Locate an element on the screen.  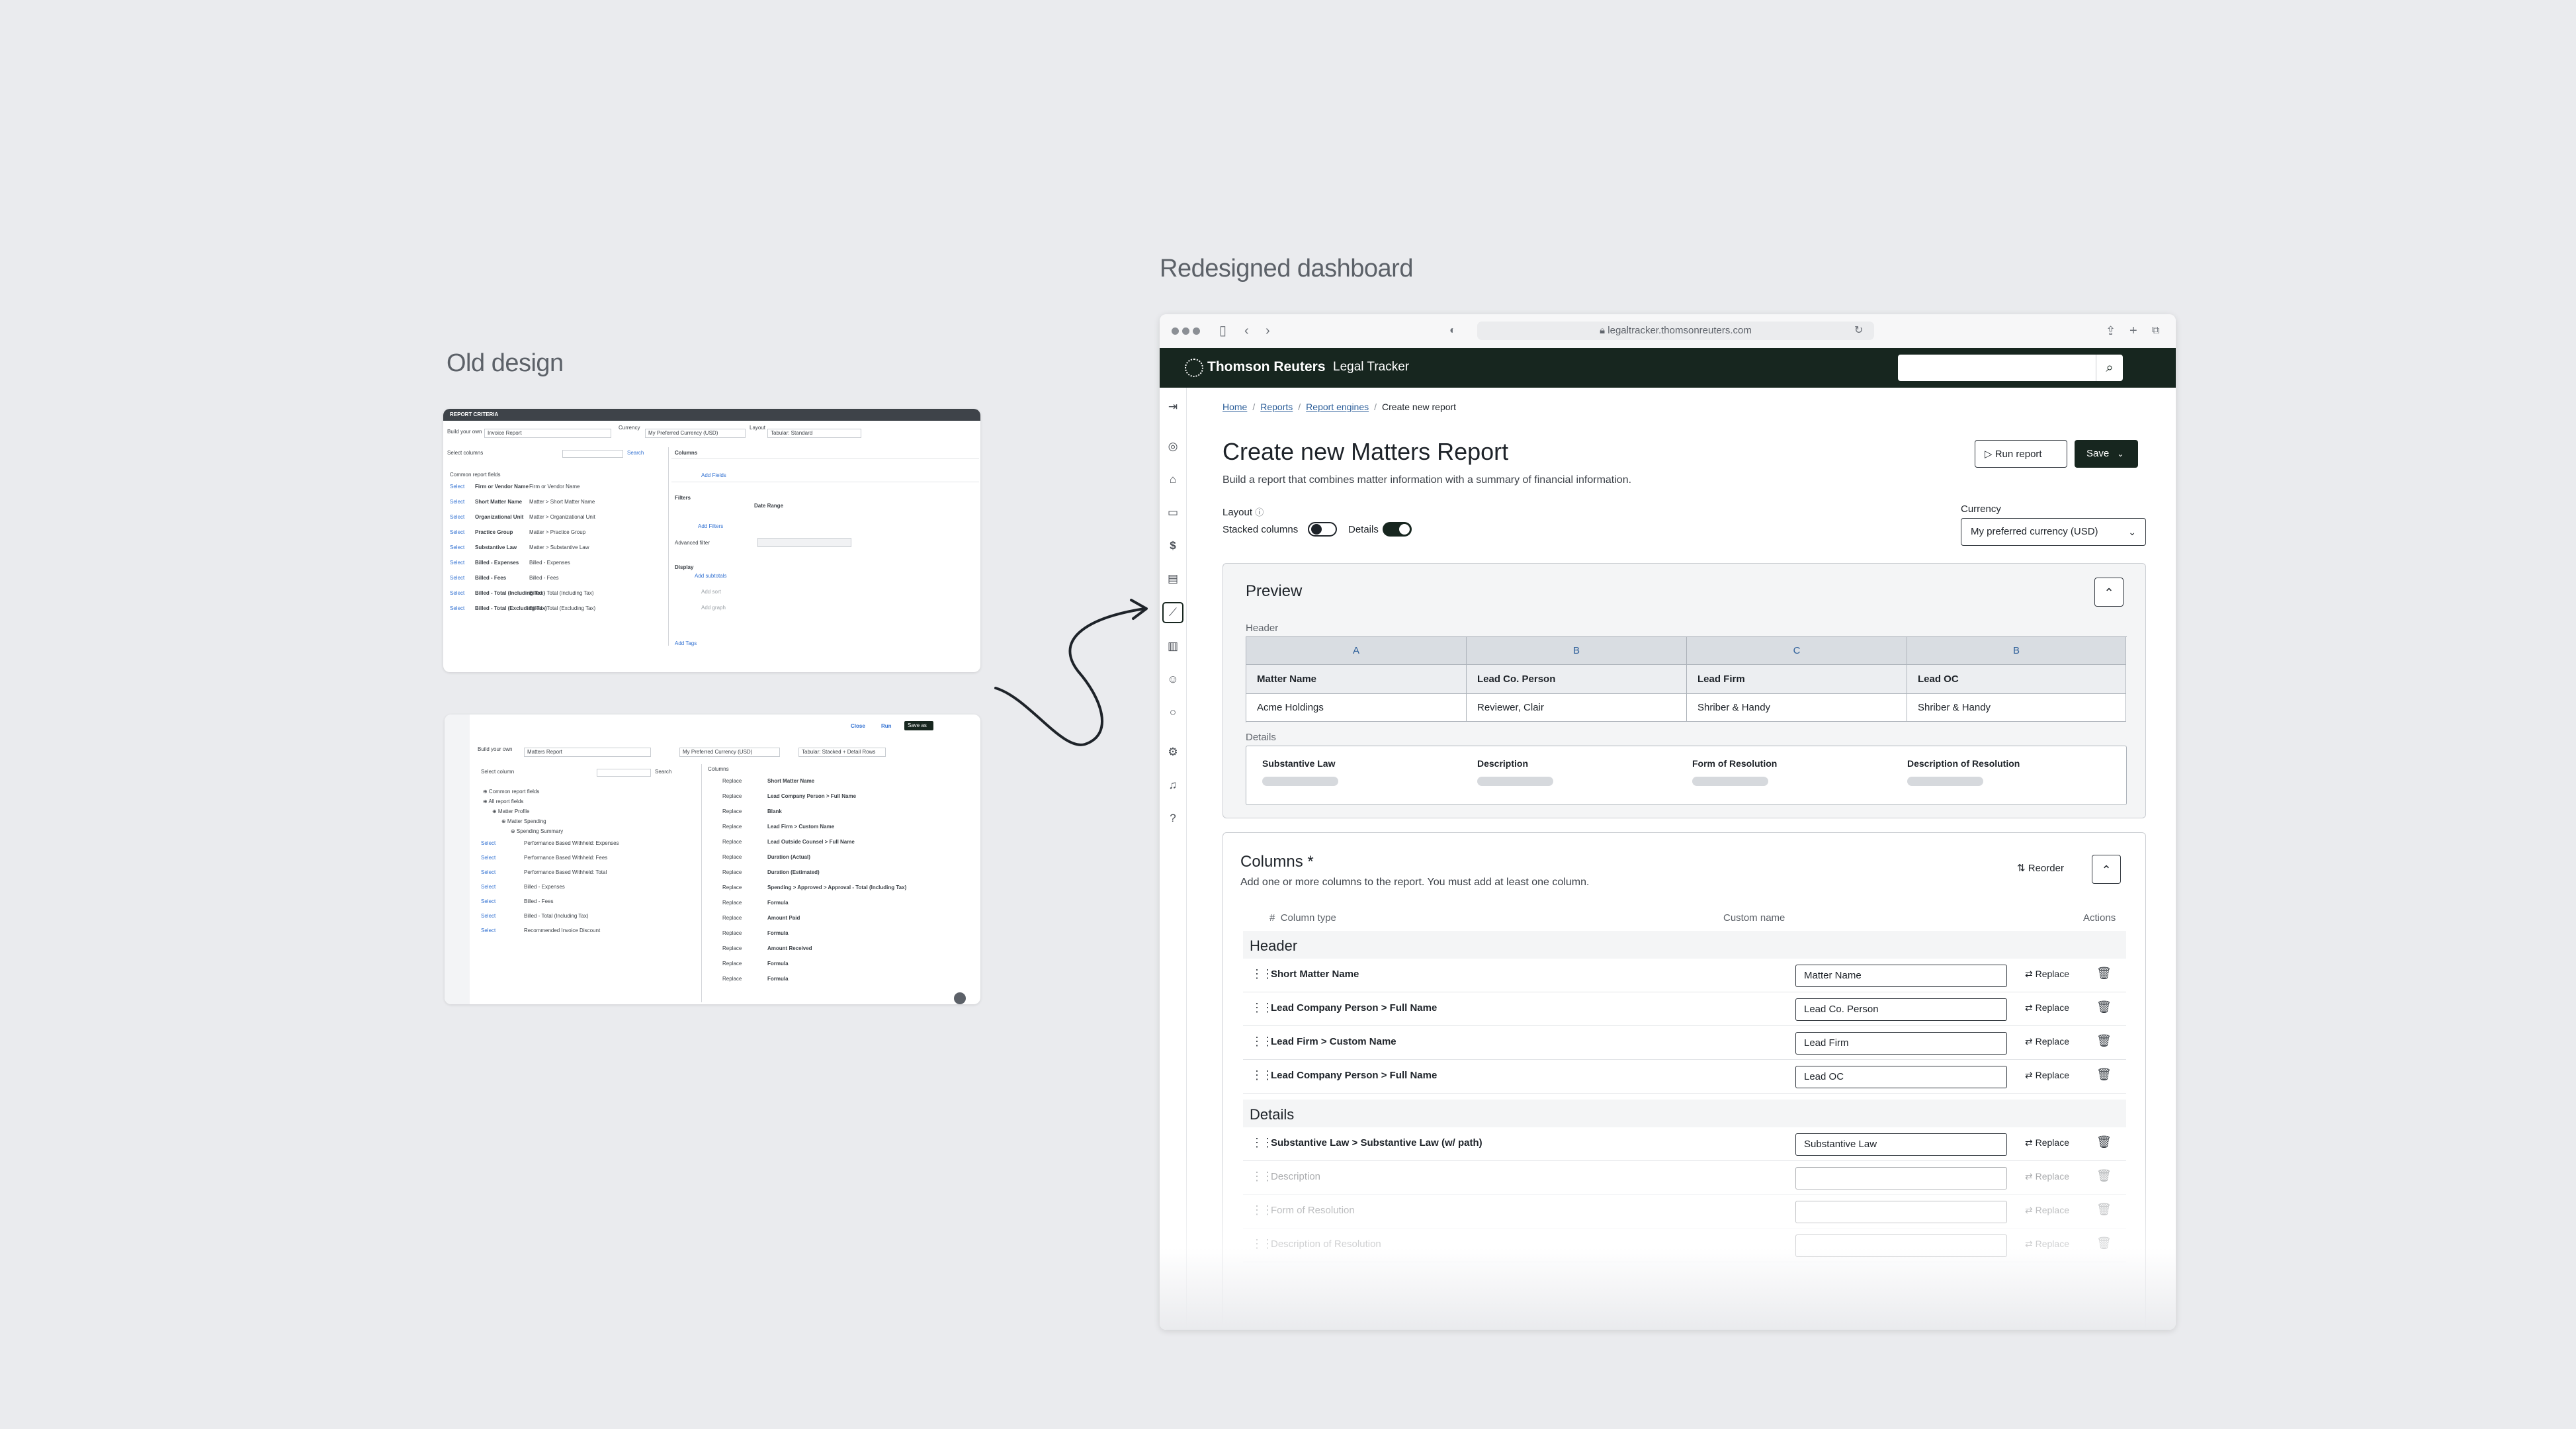
info-icon: ⓘ is located at coordinates (1259, 512).